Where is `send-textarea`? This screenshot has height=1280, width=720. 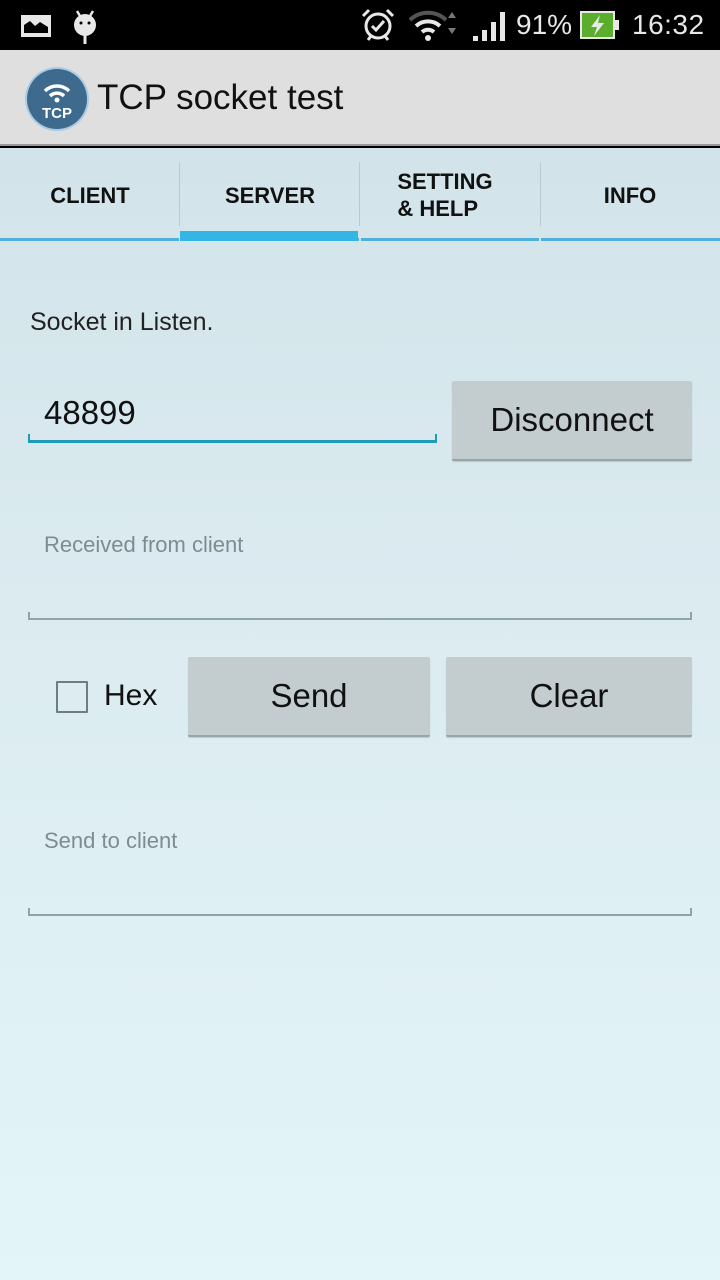
send-textarea is located at coordinates (360, 861).